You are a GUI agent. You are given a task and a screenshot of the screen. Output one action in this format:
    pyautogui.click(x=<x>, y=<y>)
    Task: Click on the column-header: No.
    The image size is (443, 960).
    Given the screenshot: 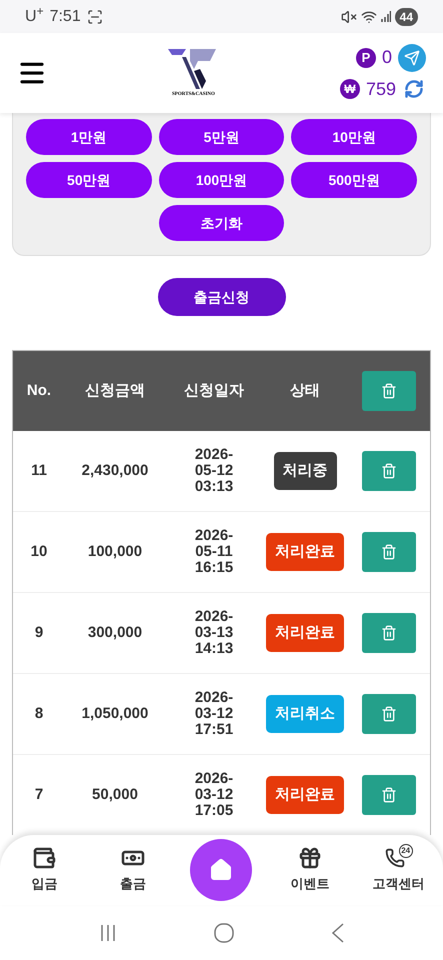 What is the action you would take?
    pyautogui.click(x=39, y=390)
    